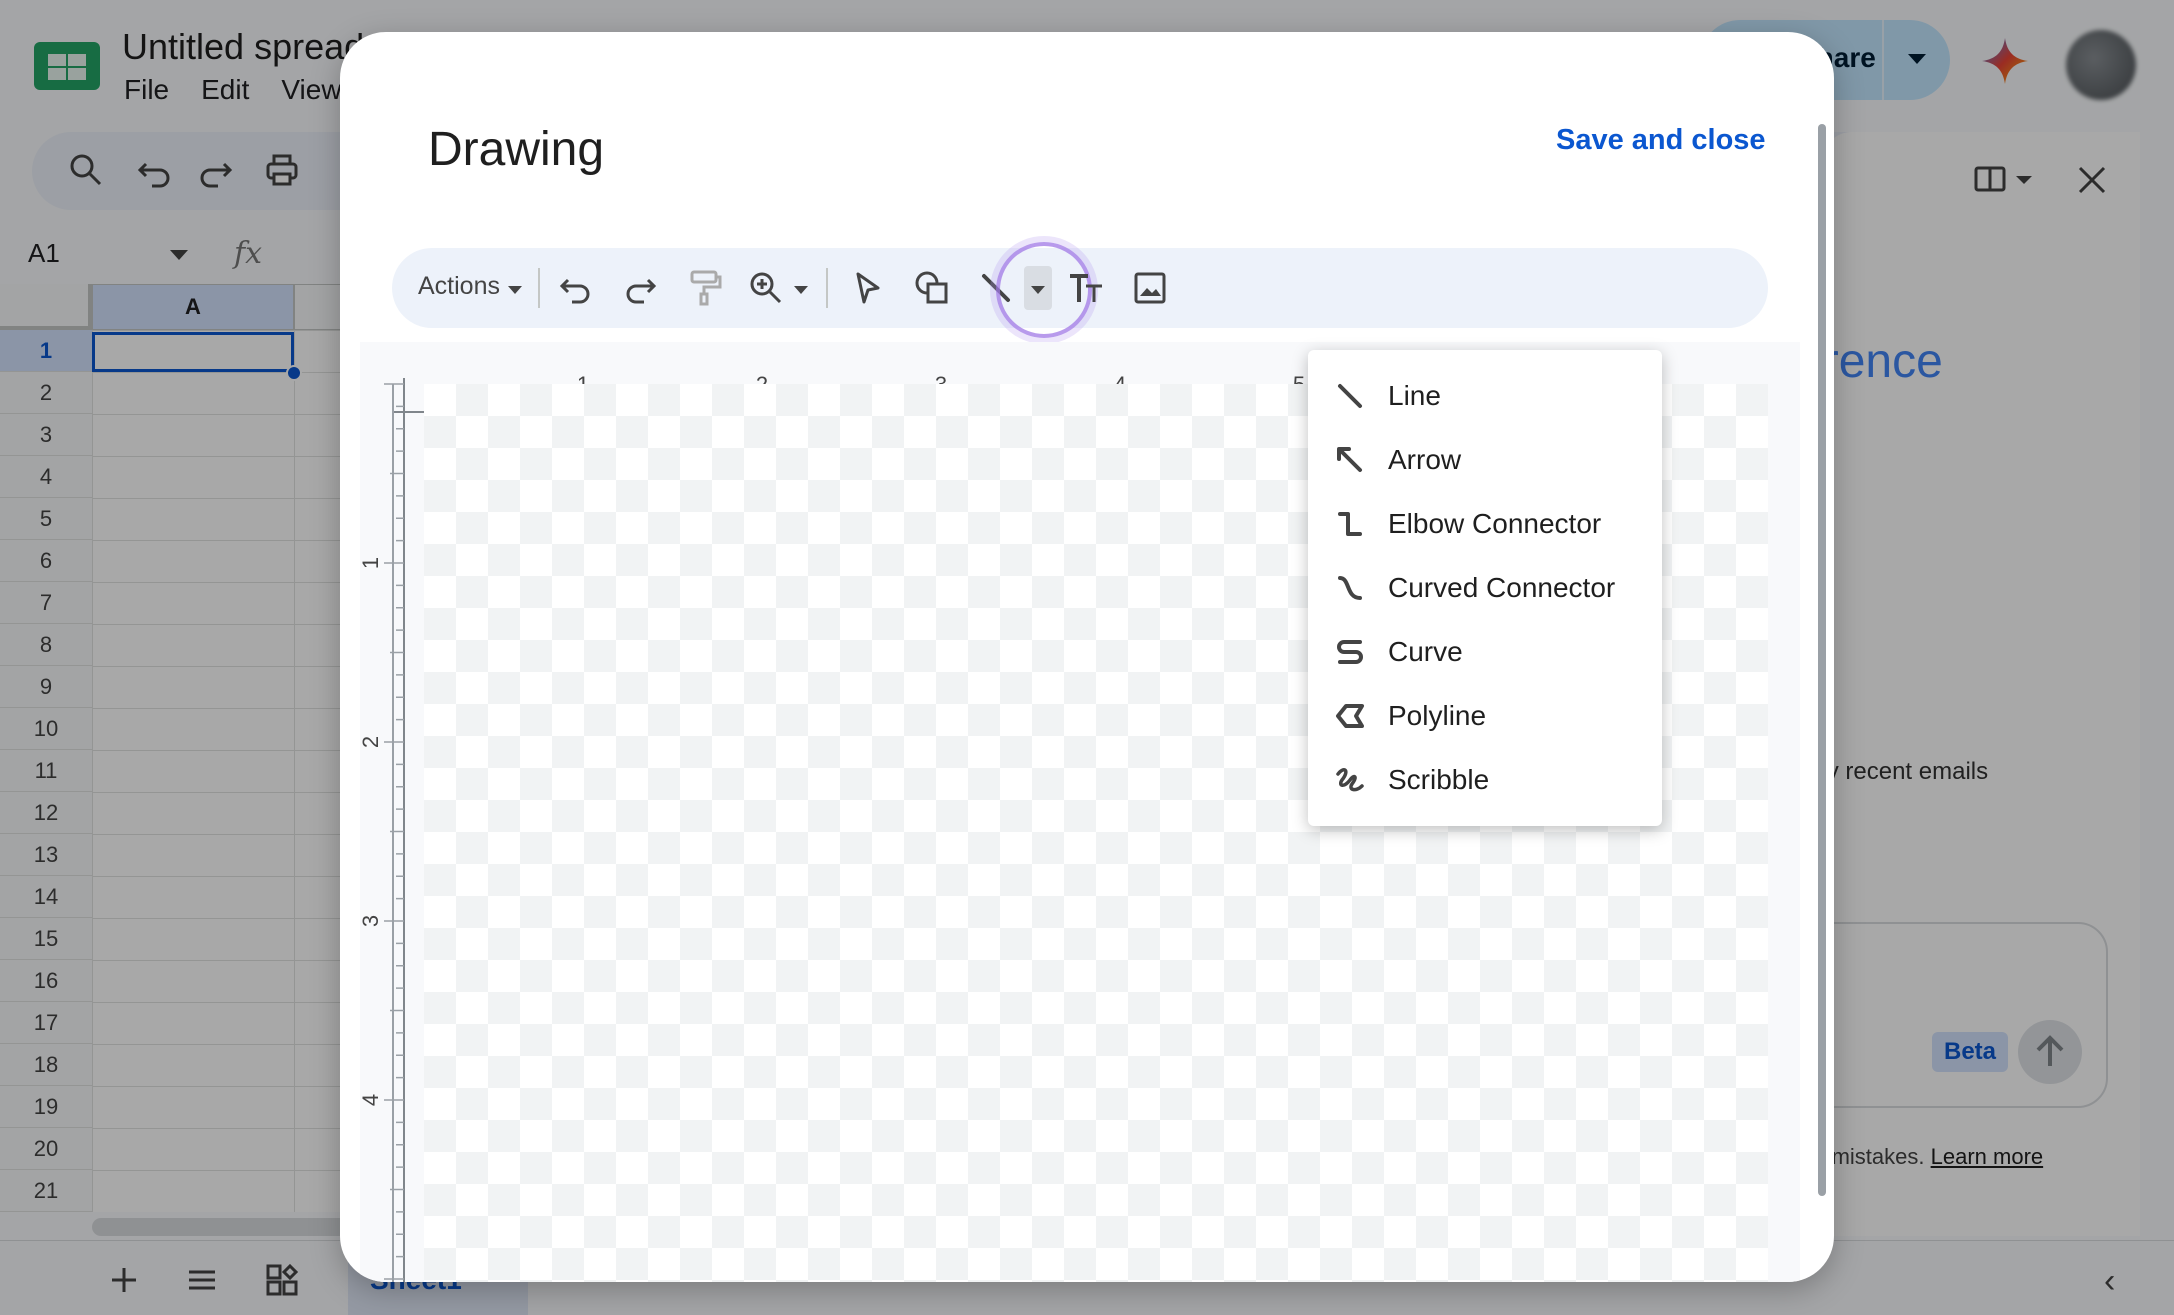 The height and width of the screenshot is (1315, 2174). I want to click on image-icon, so click(1150, 288).